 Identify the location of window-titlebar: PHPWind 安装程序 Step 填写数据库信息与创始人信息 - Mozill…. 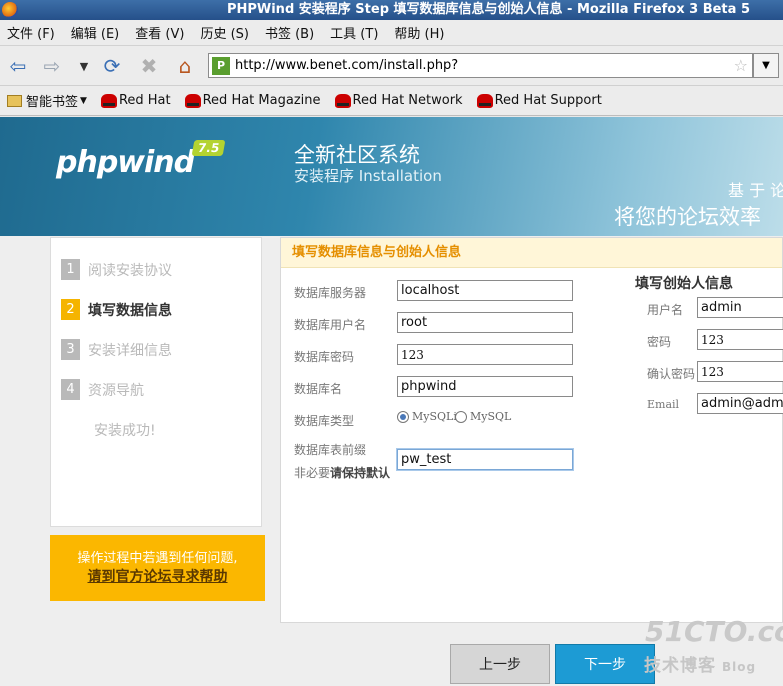
(391, 10).